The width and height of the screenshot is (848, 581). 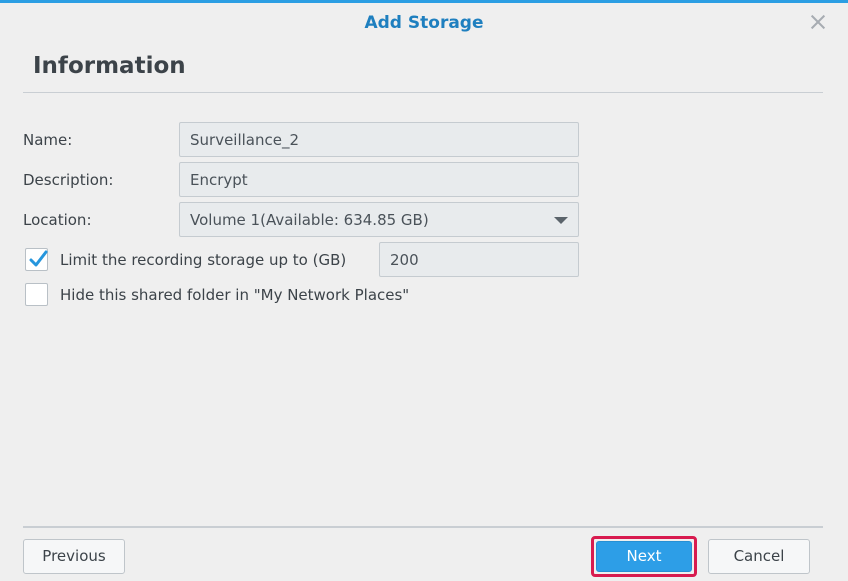 I want to click on chevron-down-icon, so click(x=561, y=220).